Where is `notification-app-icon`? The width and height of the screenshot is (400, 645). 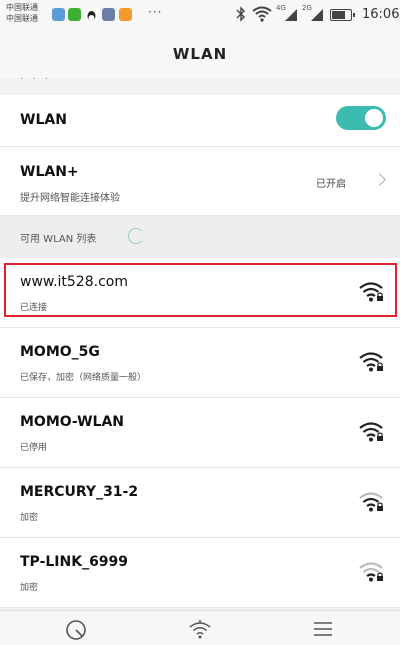
notification-app-icon is located at coordinates (58, 14).